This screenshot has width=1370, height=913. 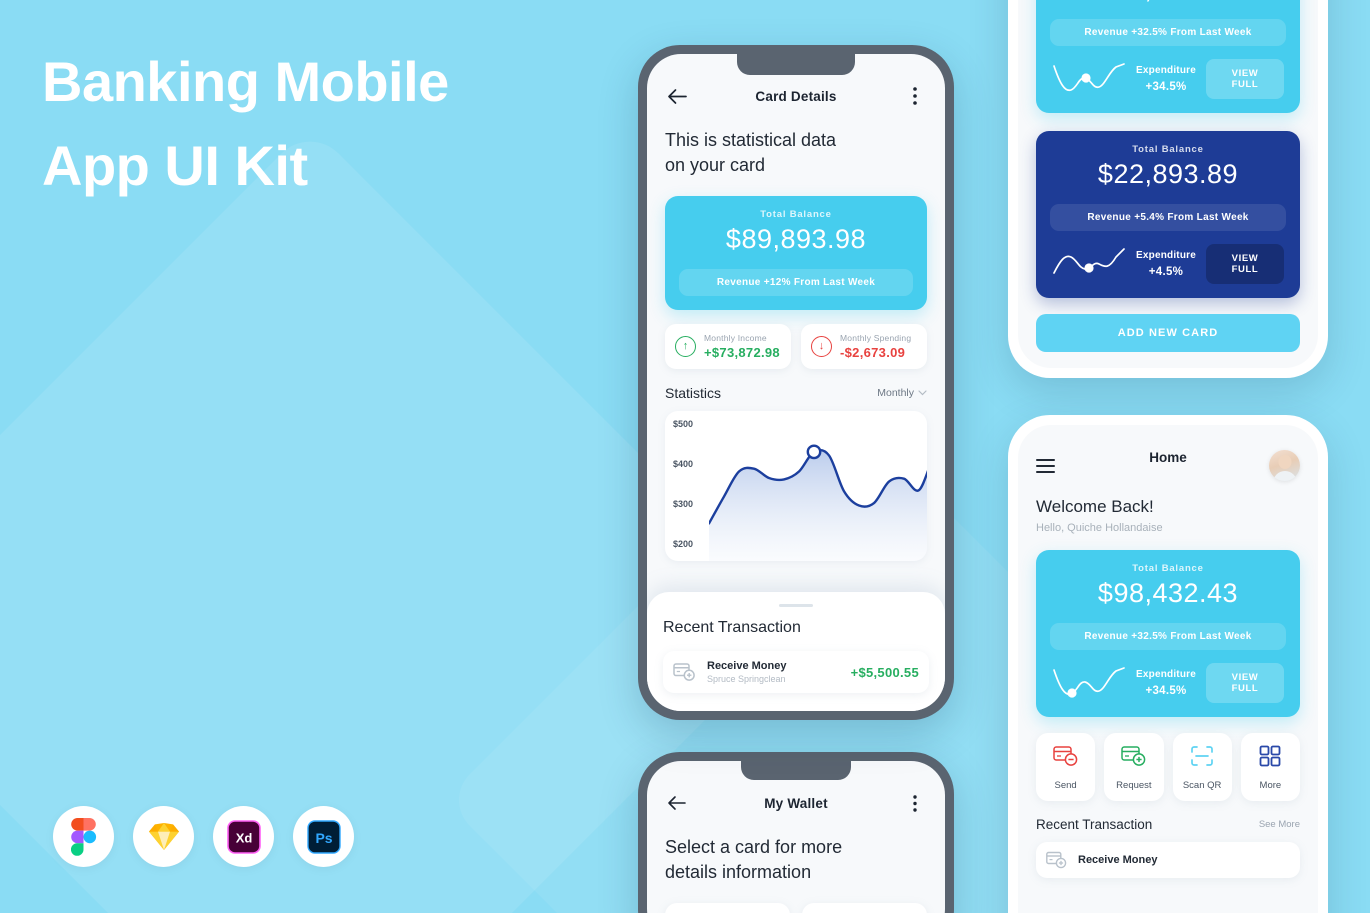 I want to click on welcome-block: Welcome Back! Hello, Quiche Hollandaise, so click(x=1168, y=507).